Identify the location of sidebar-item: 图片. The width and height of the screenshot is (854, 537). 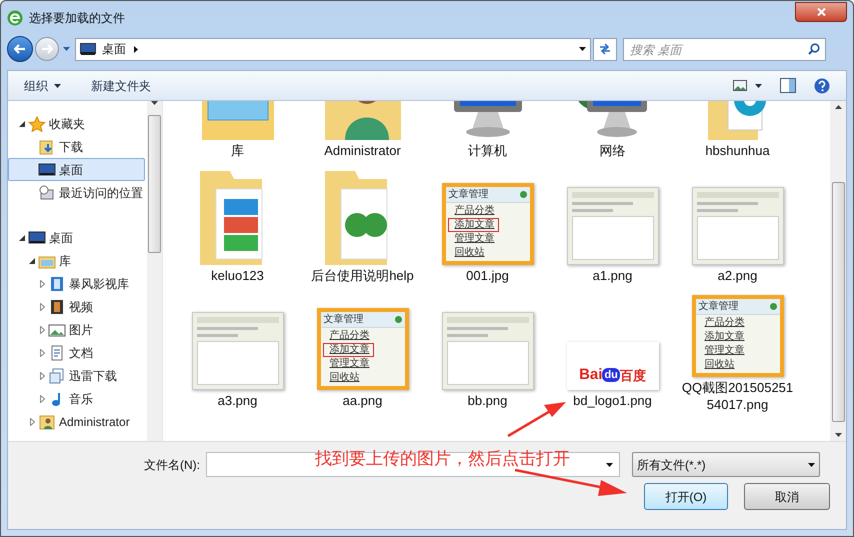
(76, 329).